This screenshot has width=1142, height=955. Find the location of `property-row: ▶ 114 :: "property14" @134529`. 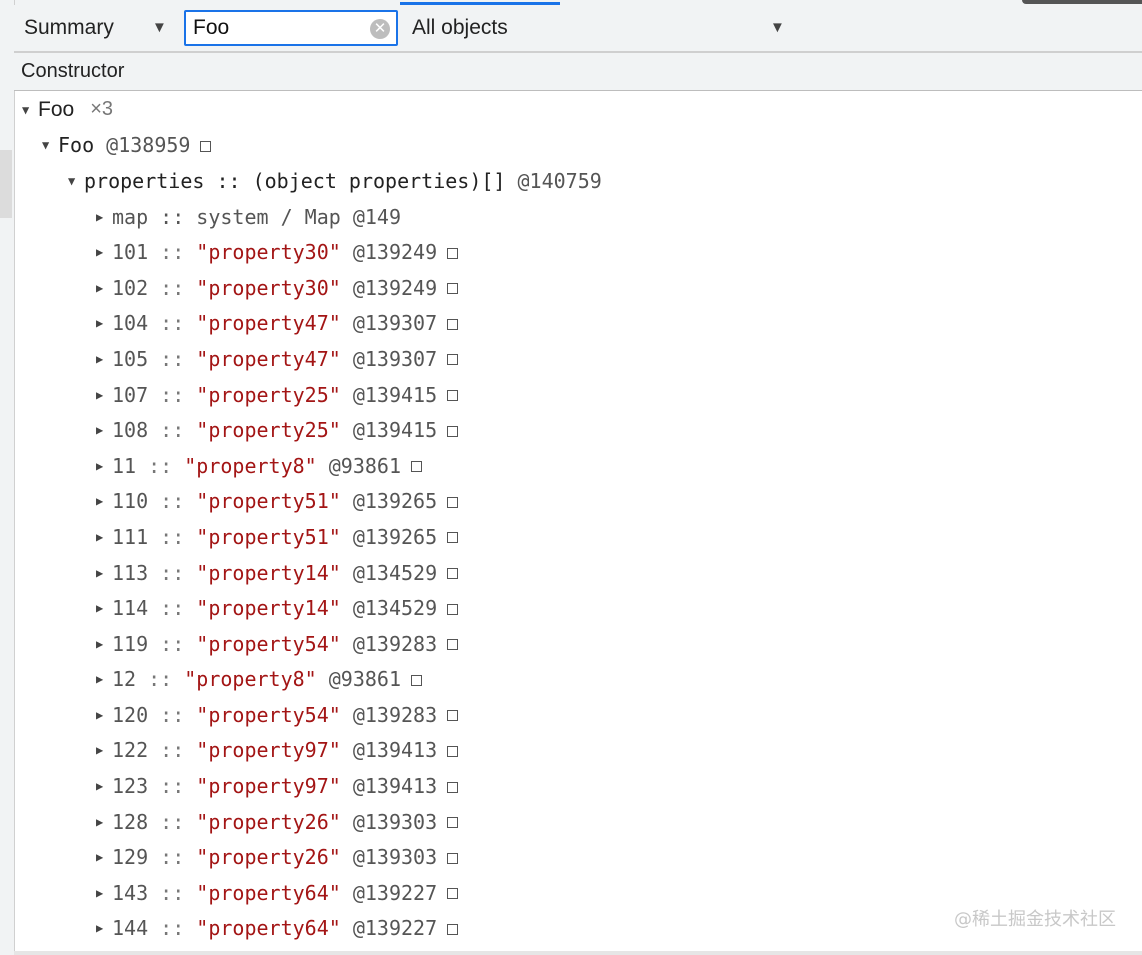

property-row: ▶ 114 :: "property14" @134529 is located at coordinates (578, 608).